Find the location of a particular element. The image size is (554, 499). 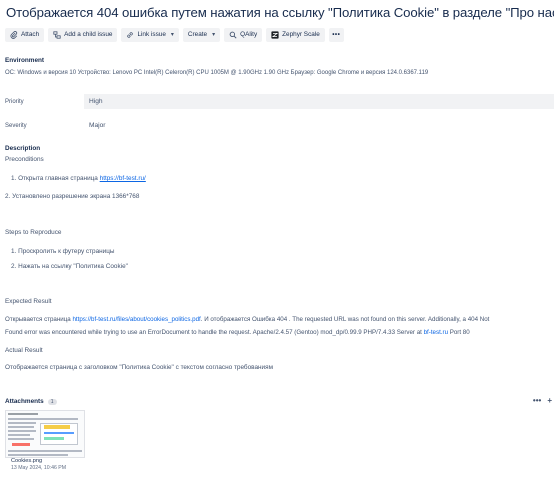

qality-button: QAlity is located at coordinates (243, 34).